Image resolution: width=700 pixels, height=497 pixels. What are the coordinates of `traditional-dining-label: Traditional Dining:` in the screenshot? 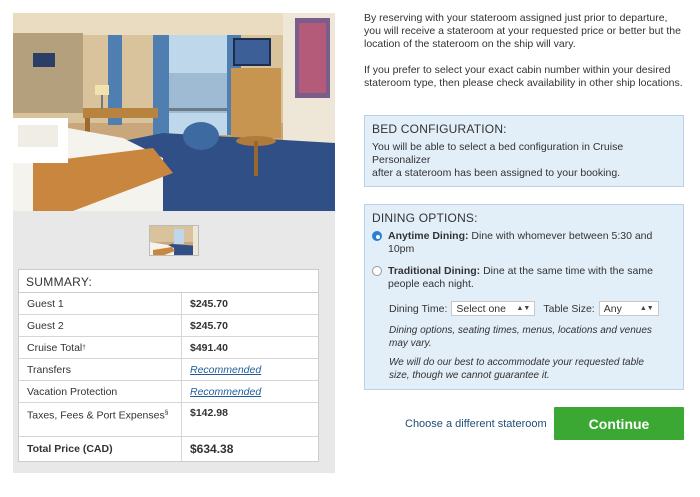 It's located at (434, 271).